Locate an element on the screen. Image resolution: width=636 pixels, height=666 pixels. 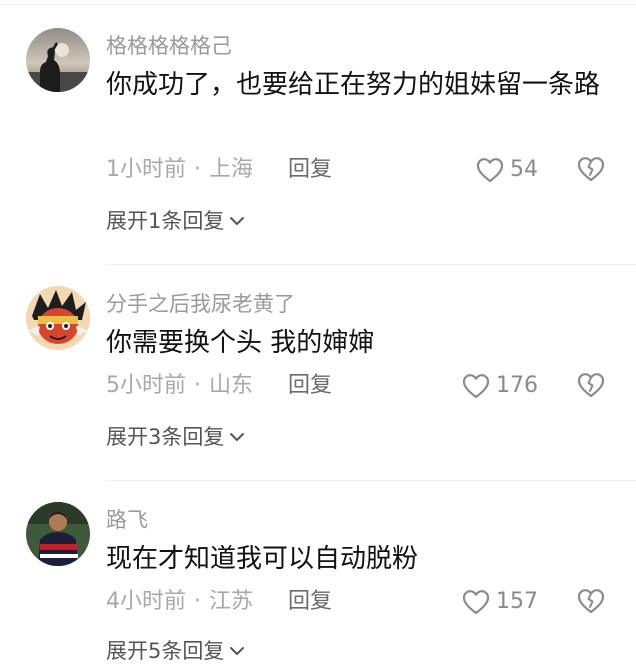
expand-replies-label: 展开5条回复 is located at coordinates (165, 651).